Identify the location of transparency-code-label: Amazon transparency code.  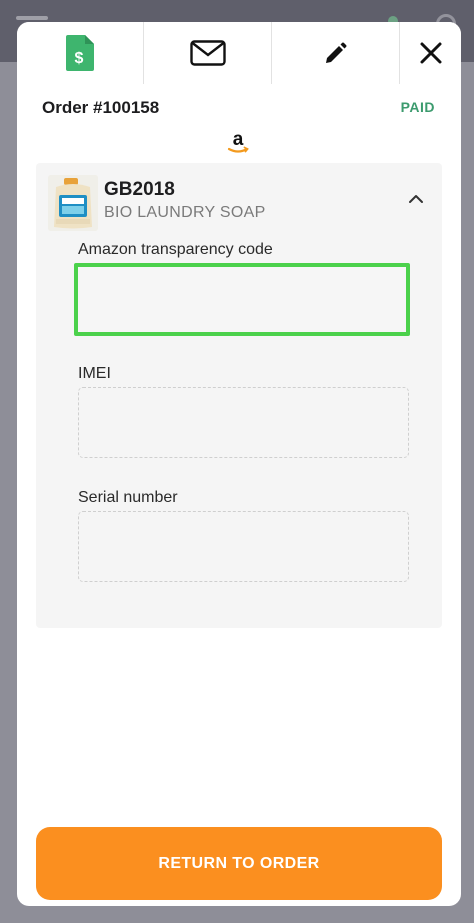
(175, 249).